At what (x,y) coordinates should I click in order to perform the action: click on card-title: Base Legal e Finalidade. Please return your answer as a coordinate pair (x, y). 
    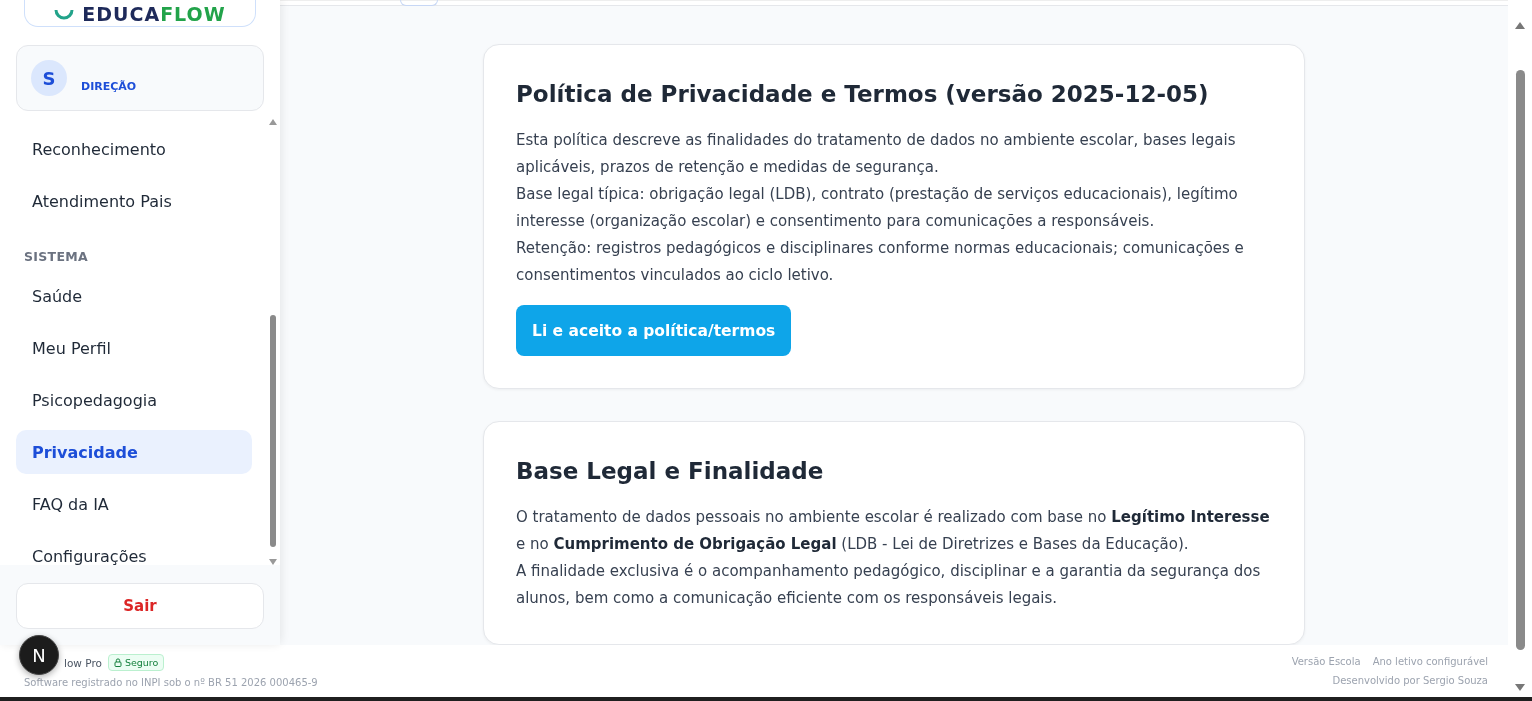
    Looking at the image, I should click on (670, 470).